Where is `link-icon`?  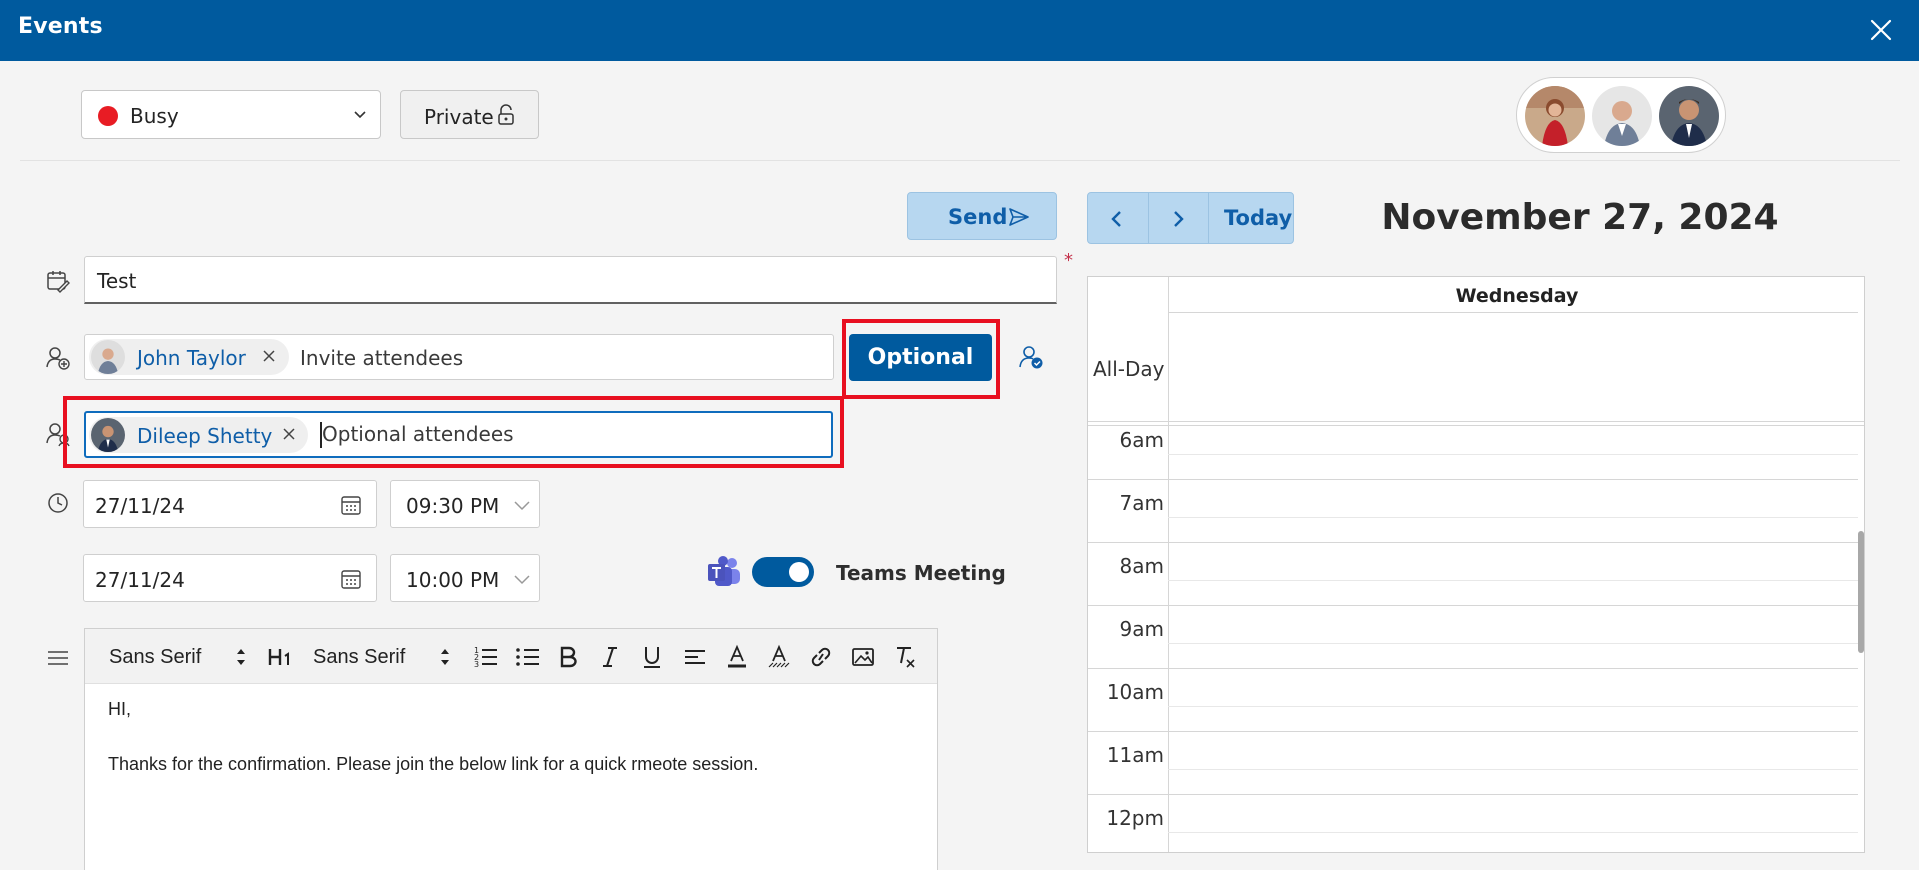 link-icon is located at coordinates (821, 657).